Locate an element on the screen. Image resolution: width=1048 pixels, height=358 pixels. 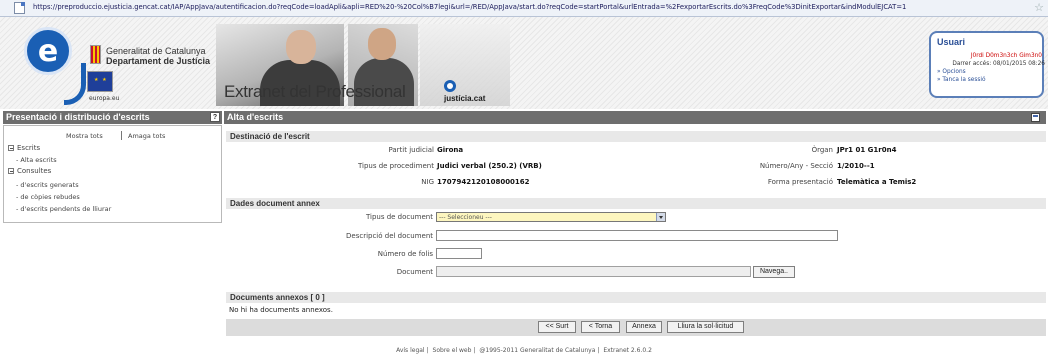
forma-value: Telemàtica a Temis2 is located at coordinates (877, 182).